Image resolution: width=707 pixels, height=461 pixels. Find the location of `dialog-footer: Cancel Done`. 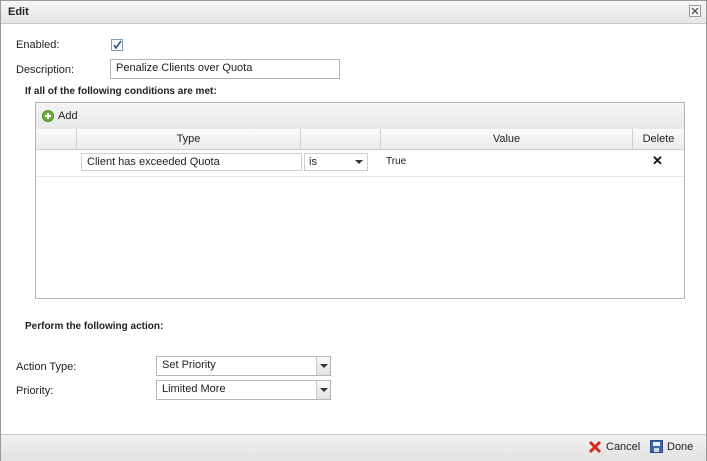

dialog-footer: Cancel Done is located at coordinates (353, 447).